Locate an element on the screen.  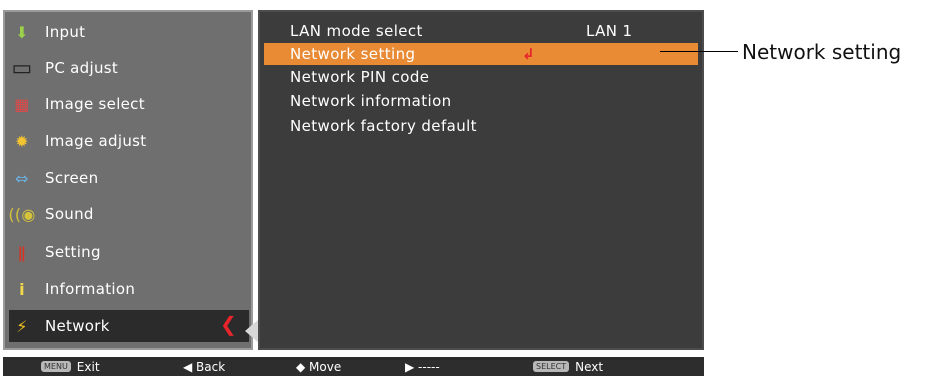
setting-icon: ǁ is located at coordinates (22, 252).